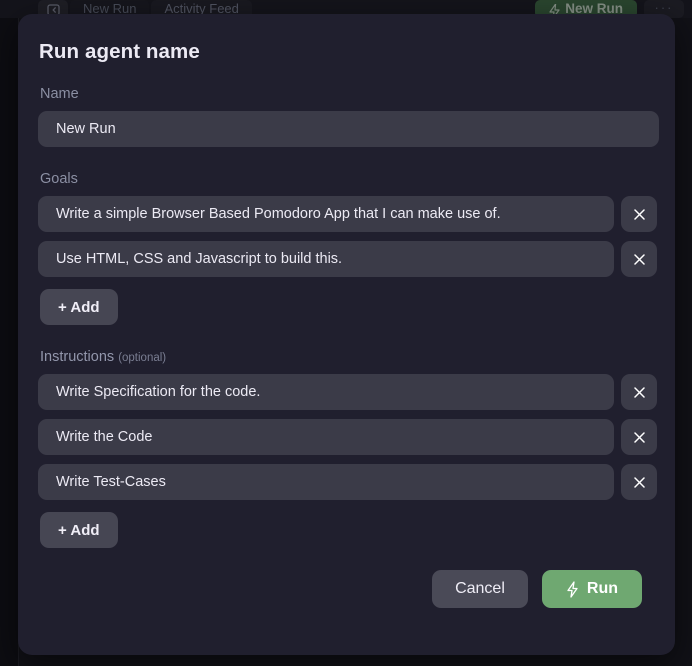  Describe the element at coordinates (572, 589) in the screenshot. I see `lightning-bolt-icon` at that location.